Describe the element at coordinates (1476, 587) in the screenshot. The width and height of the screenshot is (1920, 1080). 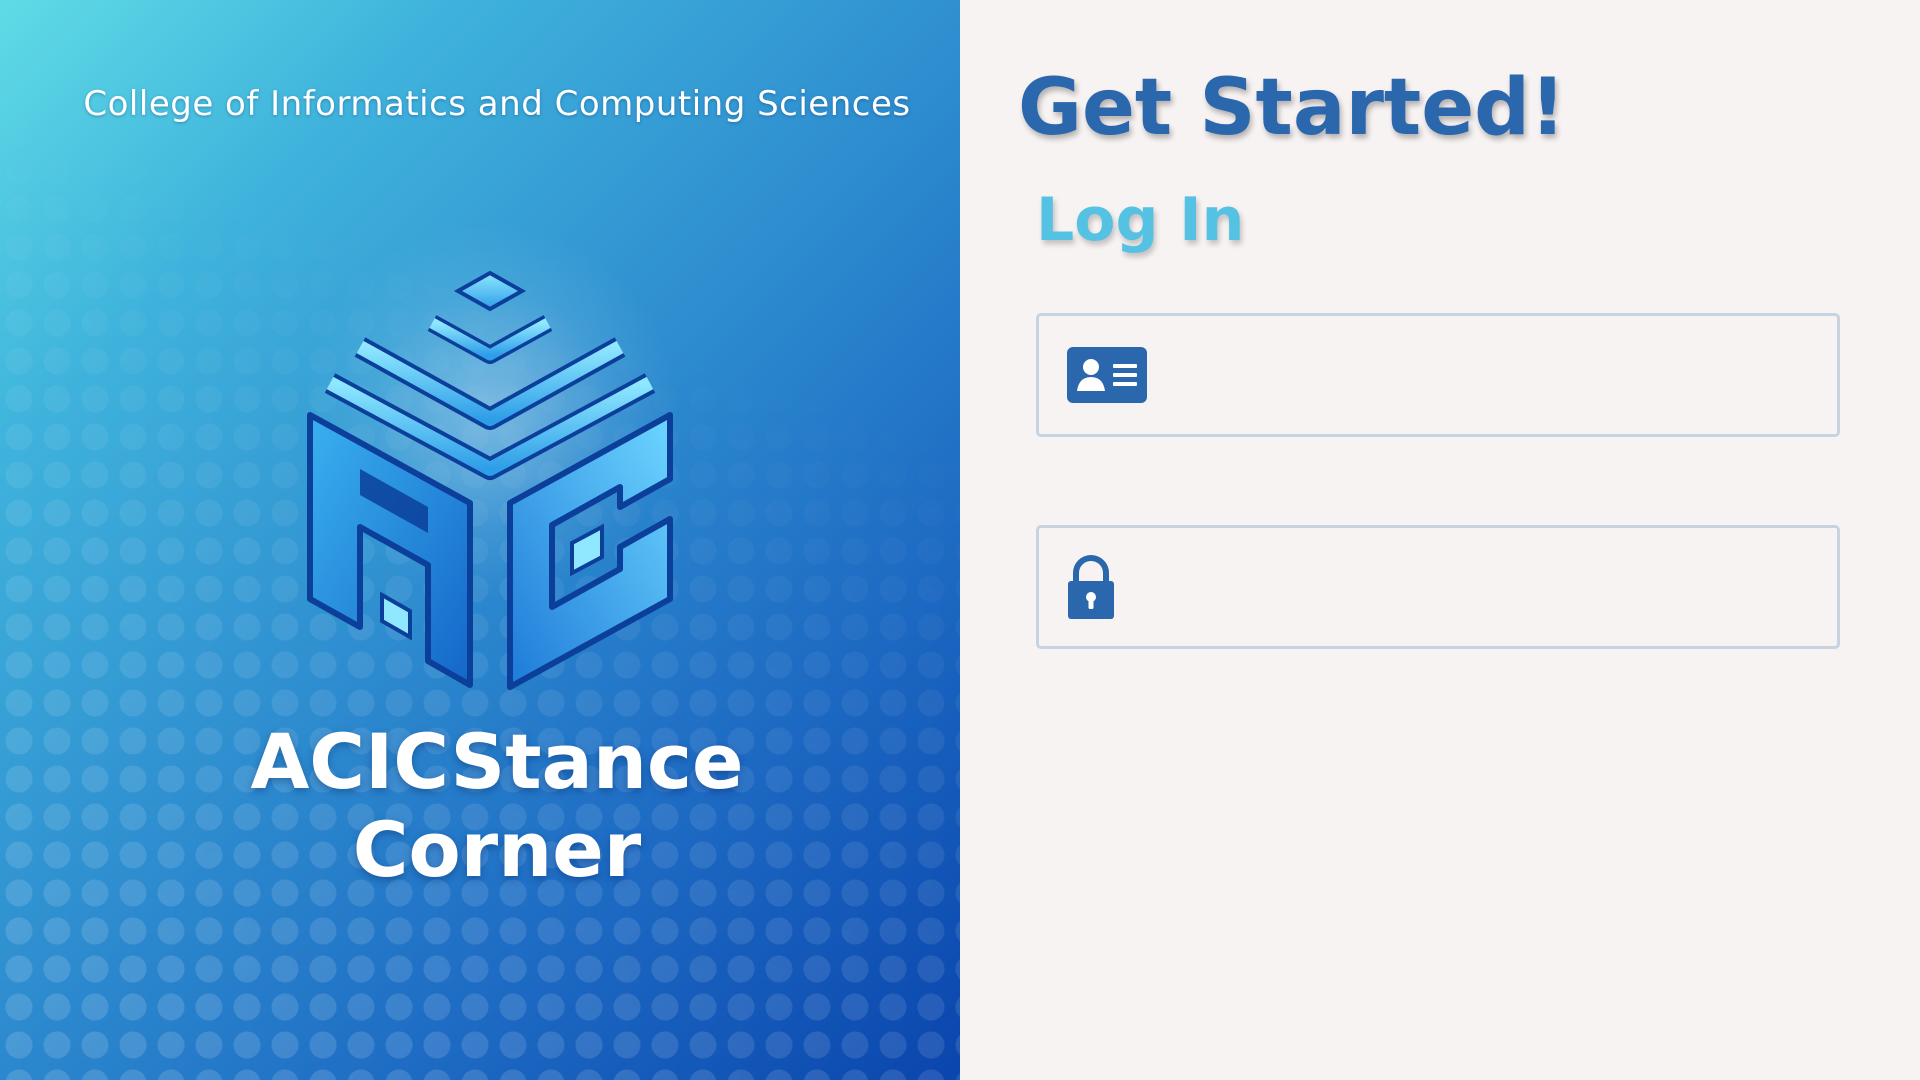
I see `password-input` at that location.